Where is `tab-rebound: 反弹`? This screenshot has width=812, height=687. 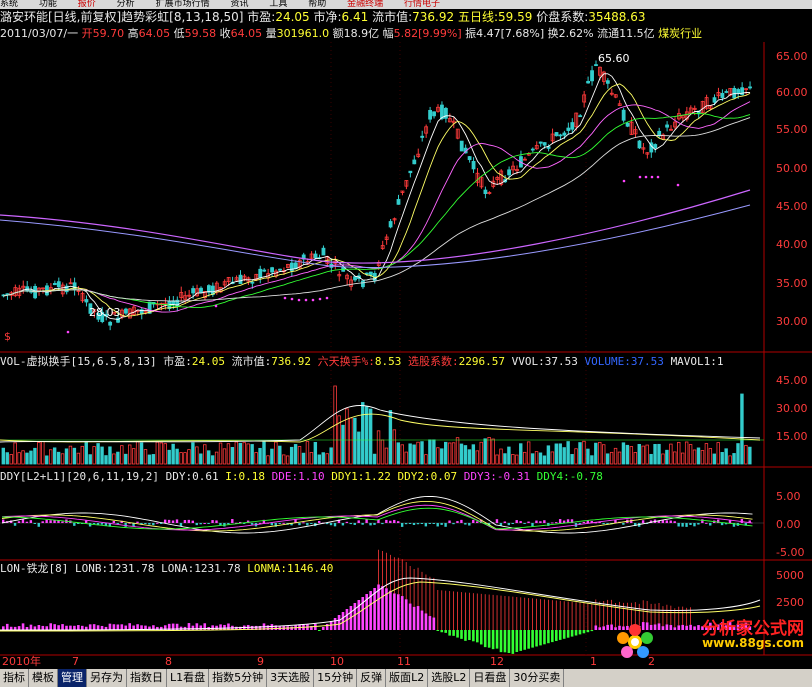
tab-rebound: 反弹 is located at coordinates (372, 678).